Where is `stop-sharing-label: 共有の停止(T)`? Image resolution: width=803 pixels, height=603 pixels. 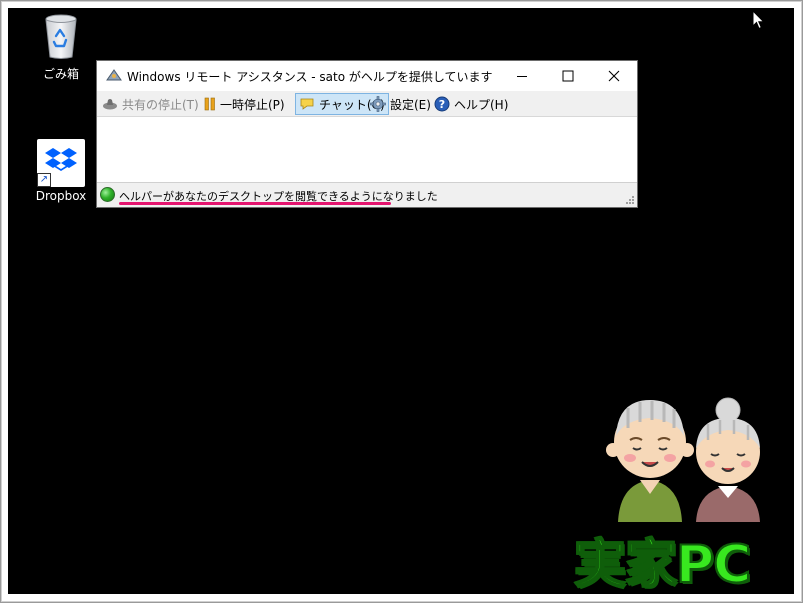
stop-sharing-label: 共有の停止(T) is located at coordinates (160, 104).